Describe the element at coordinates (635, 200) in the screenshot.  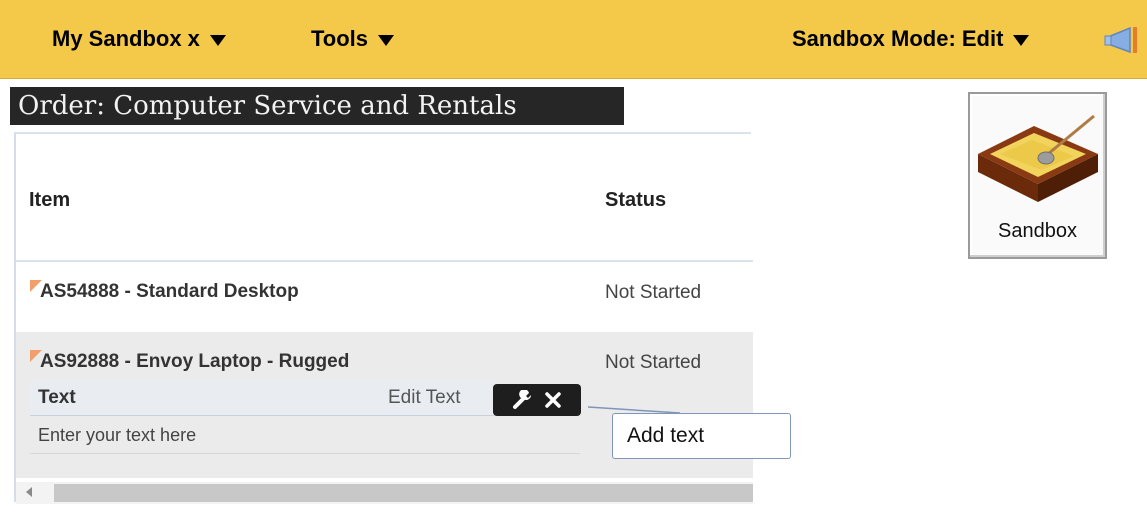
I see `column-header-status: Status` at that location.